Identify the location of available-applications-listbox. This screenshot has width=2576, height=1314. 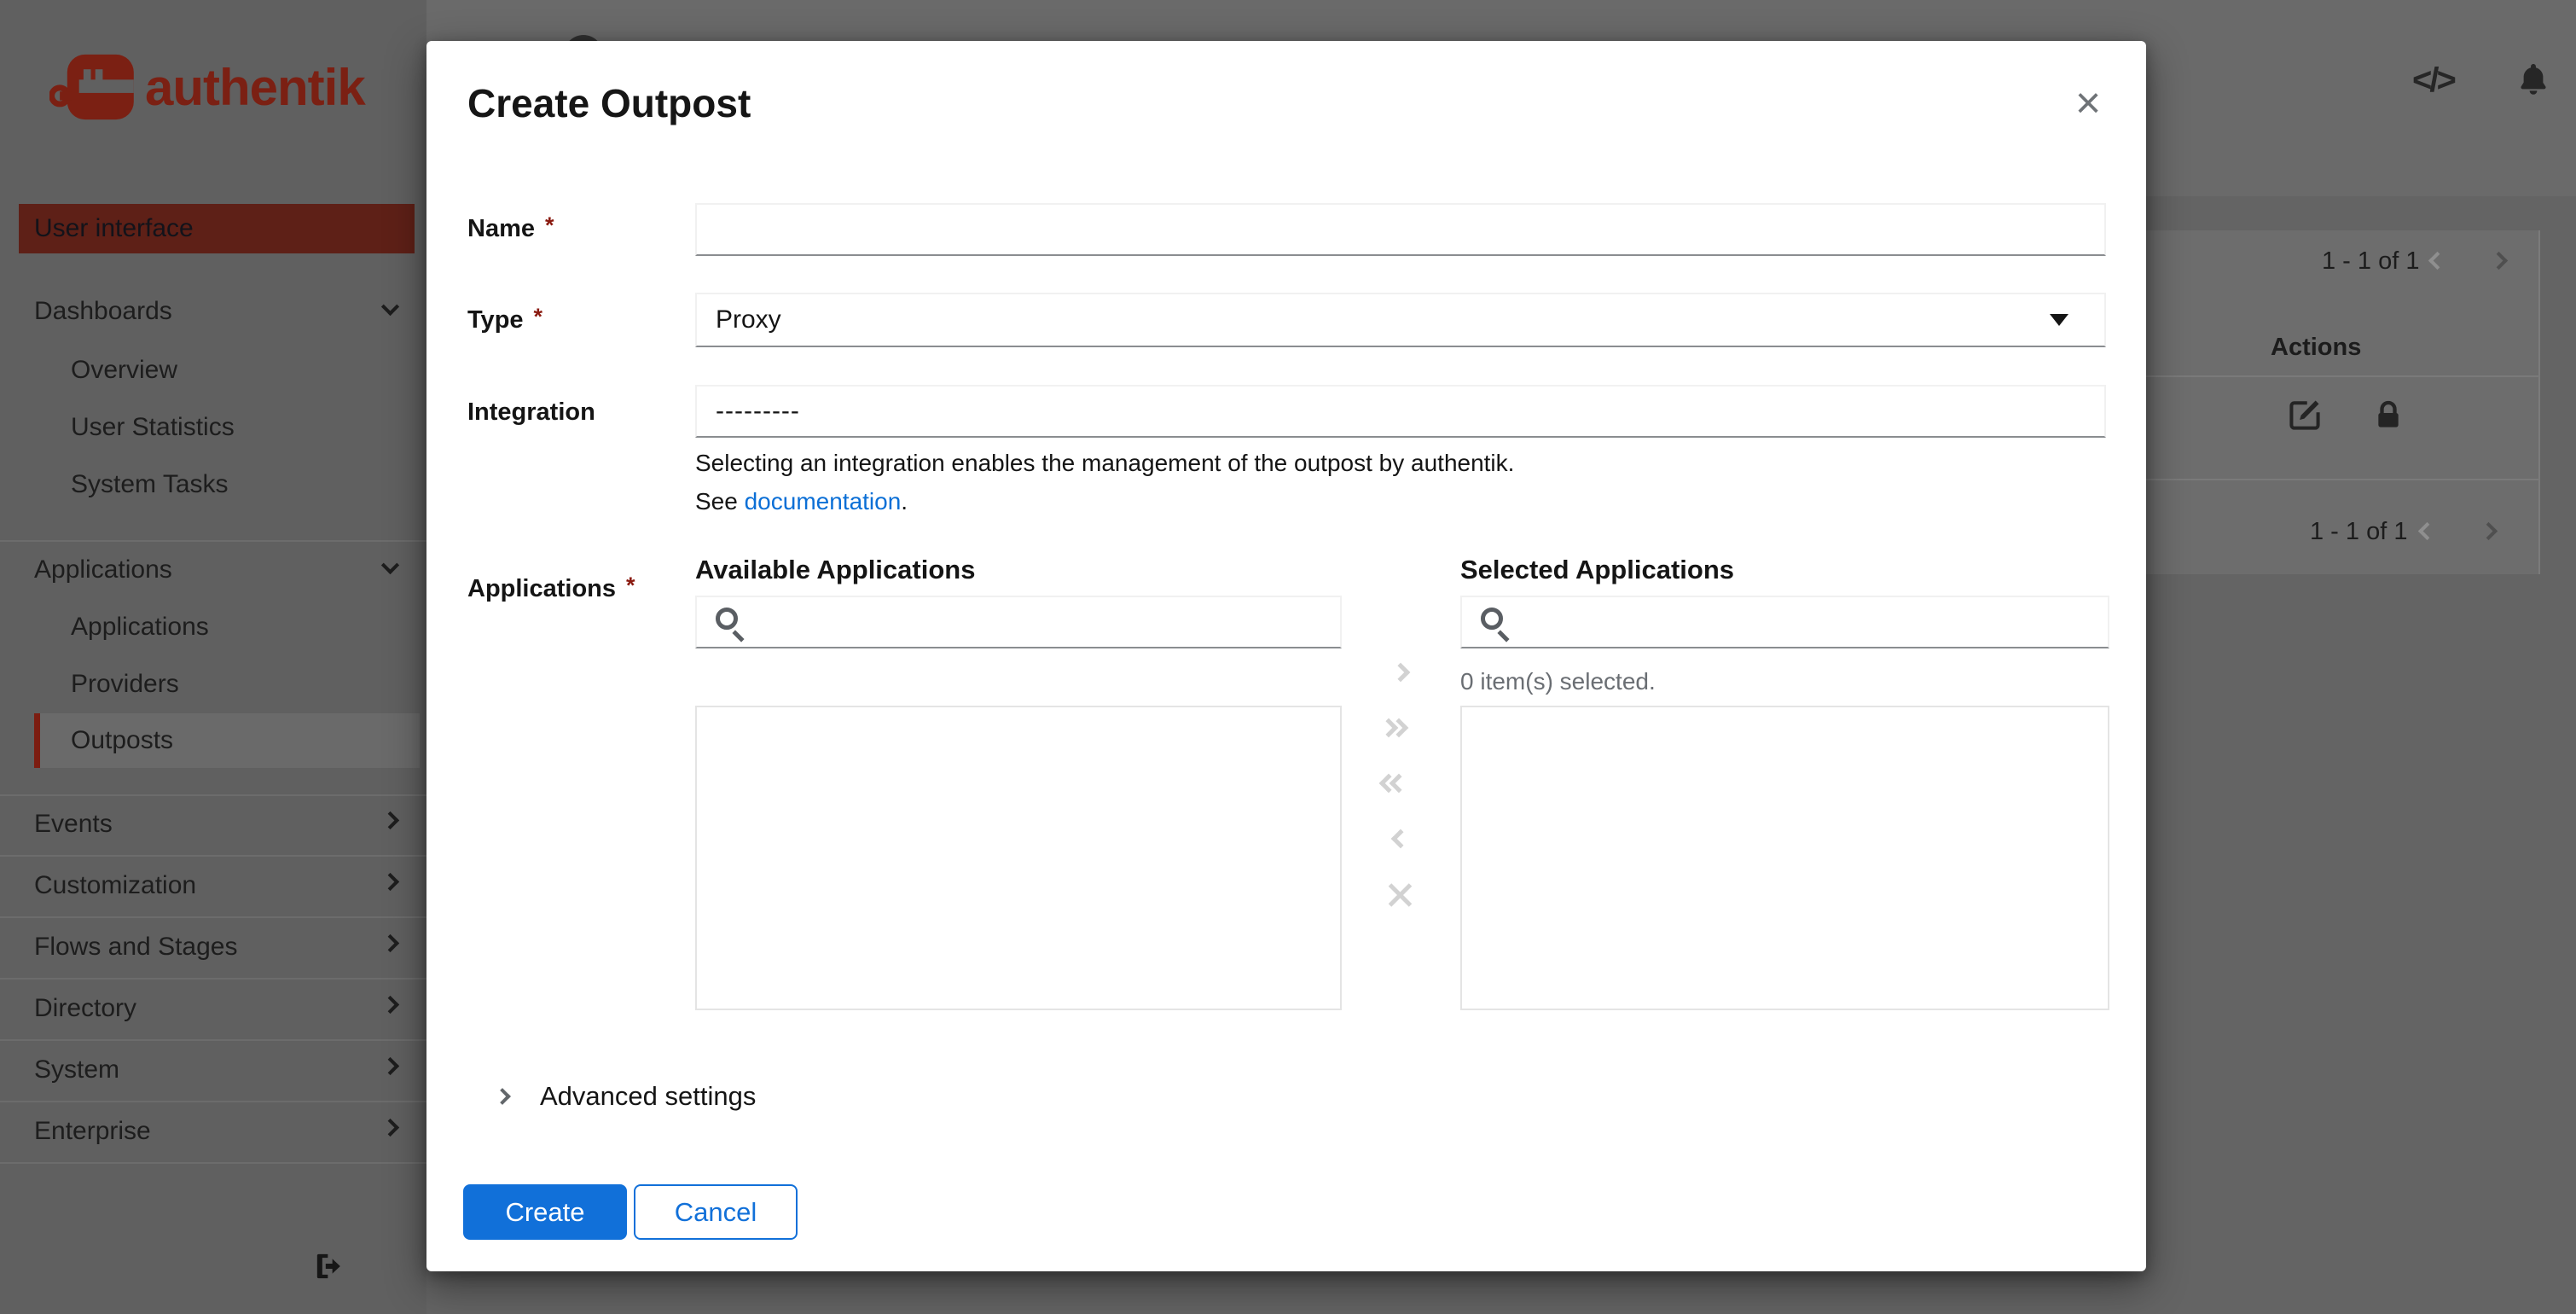
(1018, 858).